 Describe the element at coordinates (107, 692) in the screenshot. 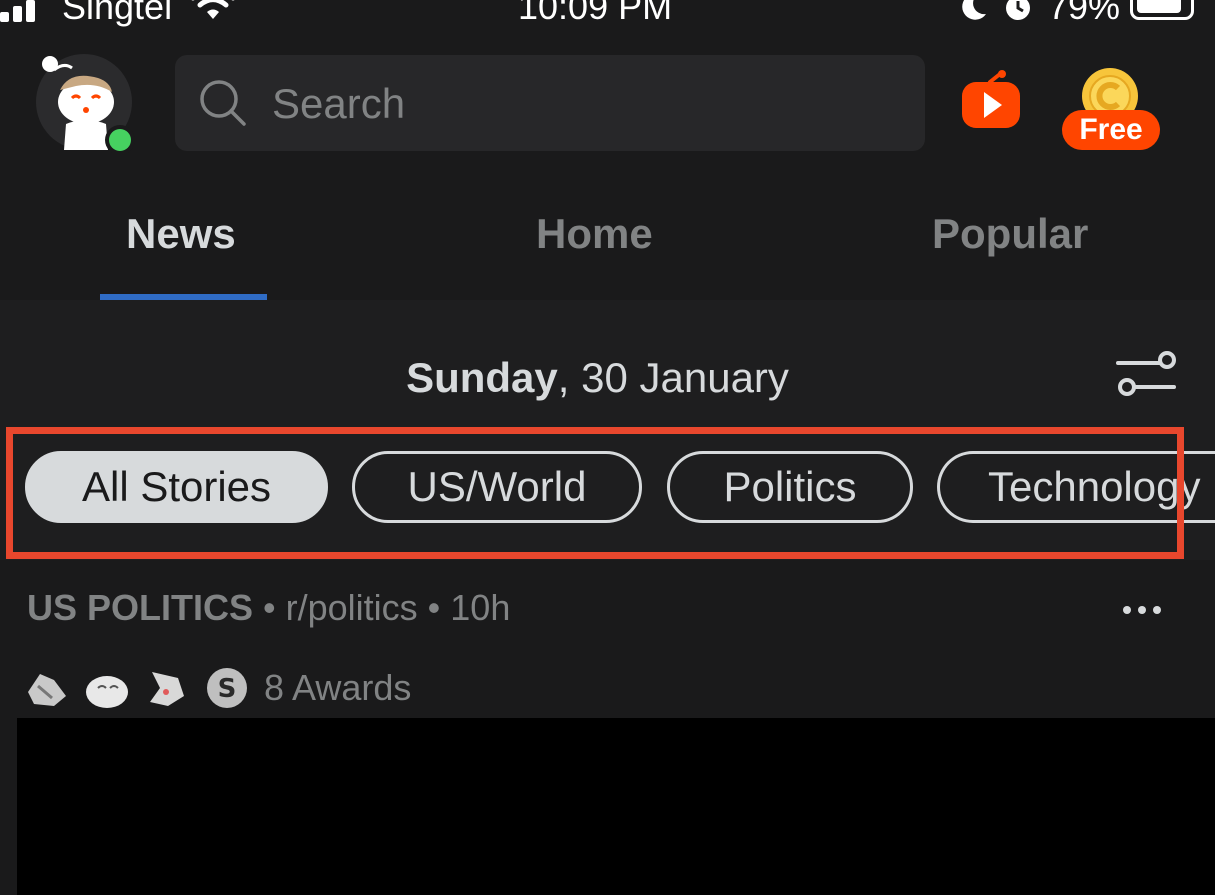

I see `blob-award-icon` at that location.